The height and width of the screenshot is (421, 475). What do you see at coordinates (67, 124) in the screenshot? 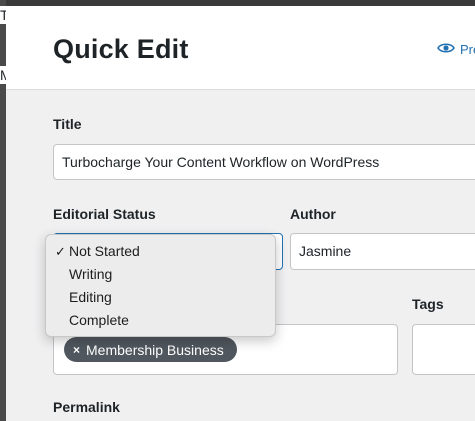
I see `title-label: Title` at bounding box center [67, 124].